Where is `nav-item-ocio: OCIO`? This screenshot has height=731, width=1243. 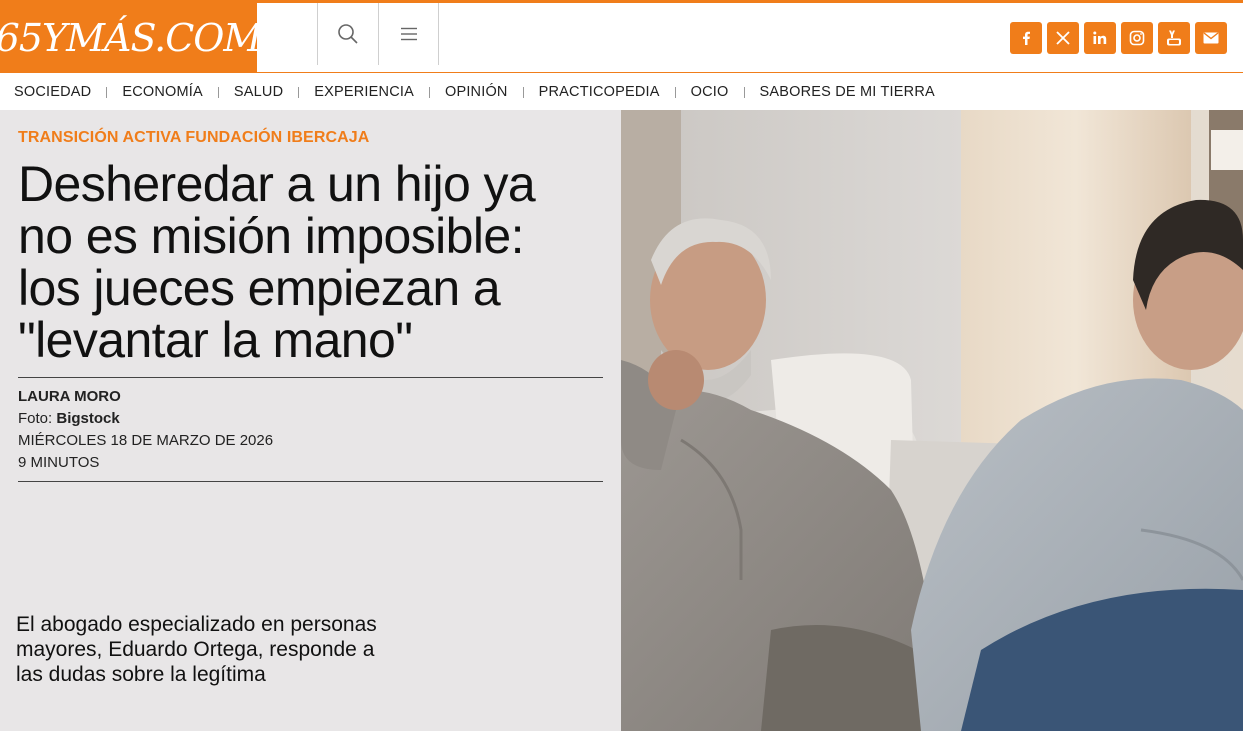
nav-item-ocio: OCIO is located at coordinates (710, 92).